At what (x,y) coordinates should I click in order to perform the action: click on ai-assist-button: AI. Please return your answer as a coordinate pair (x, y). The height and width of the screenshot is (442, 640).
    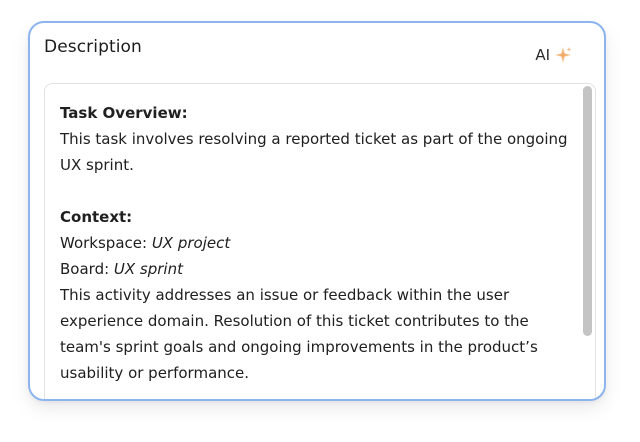
    Looking at the image, I should click on (553, 55).